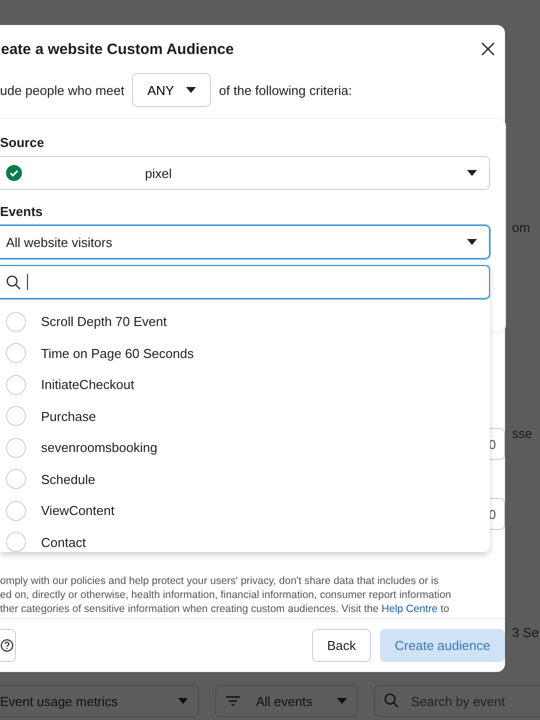 This screenshot has height=720, width=540. Describe the element at coordinates (245, 510) in the screenshot. I see `event-option: ViewContent` at that location.